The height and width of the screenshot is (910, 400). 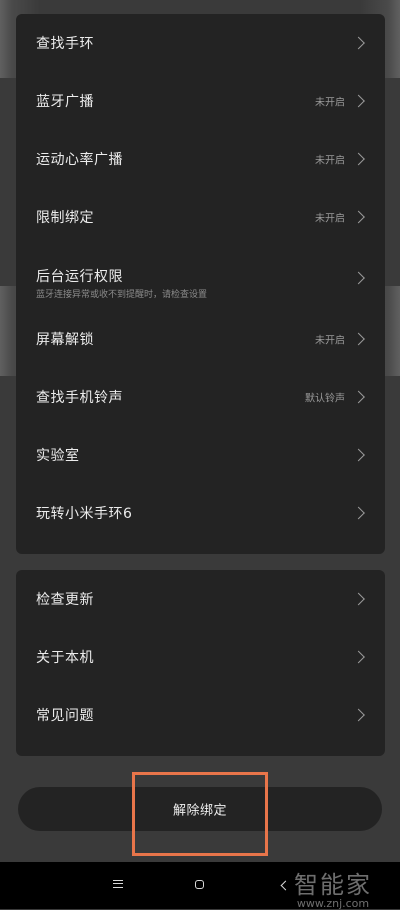 What do you see at coordinates (200, 715) in the screenshot?
I see `settings-row-faq: 常见问题` at bounding box center [200, 715].